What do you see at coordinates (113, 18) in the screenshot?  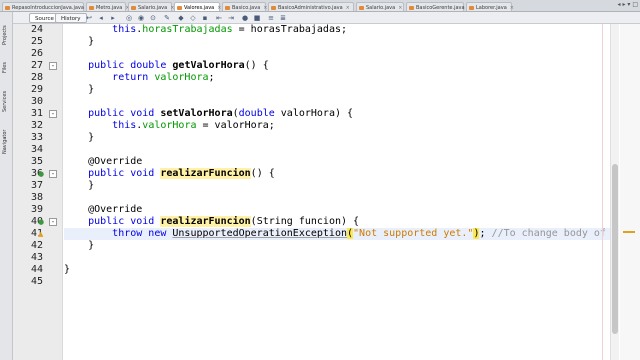 I see `forward-icon: ▸` at bounding box center [113, 18].